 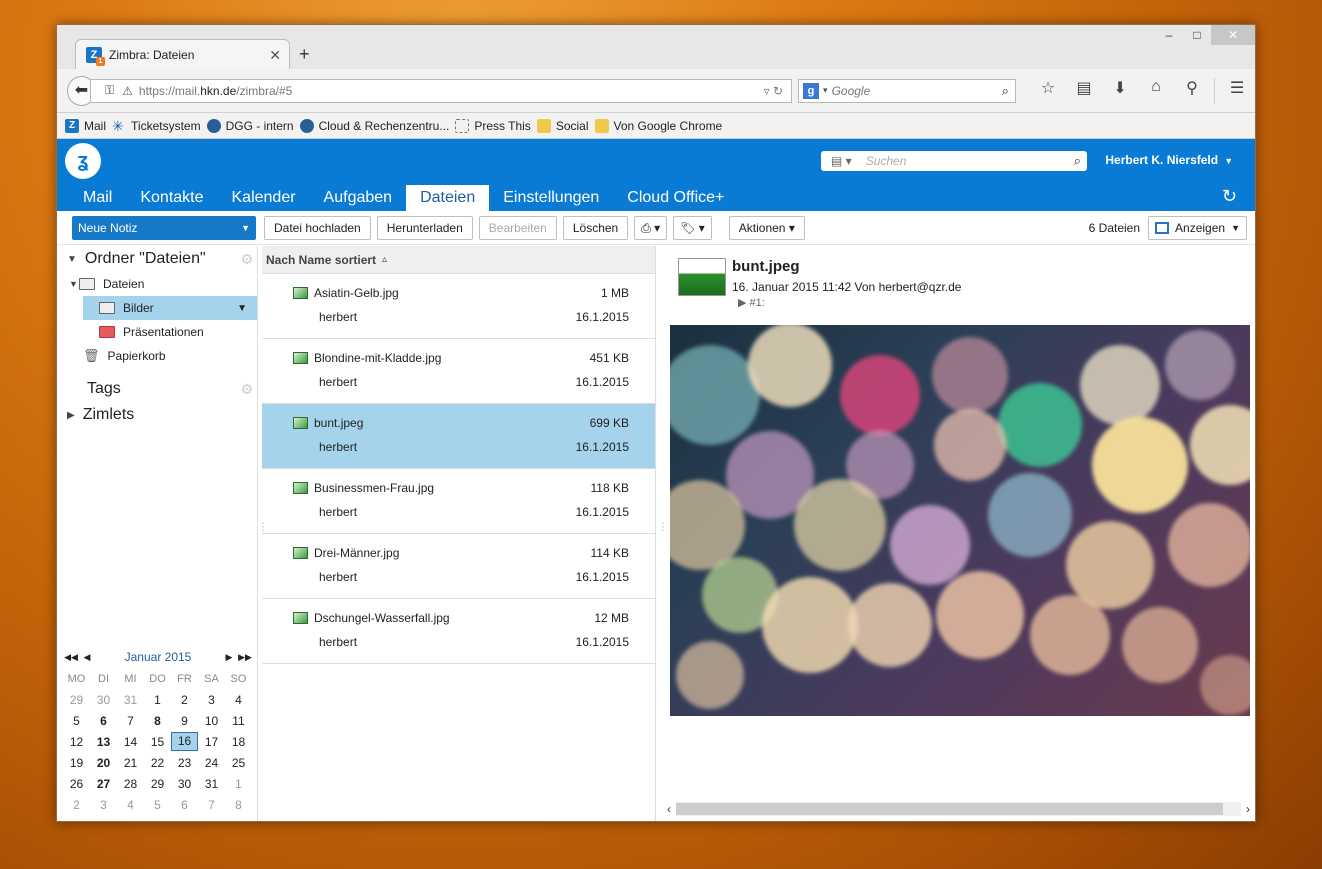 I want to click on calendar-day: 3, so click(x=103, y=805).